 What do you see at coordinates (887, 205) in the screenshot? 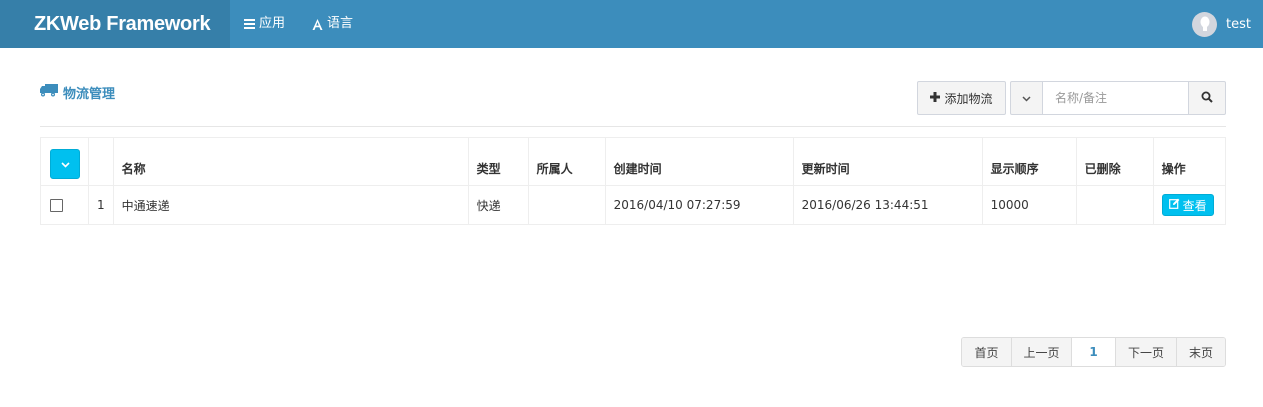
I see `row-updated: 2016/06/26 13:44:51` at bounding box center [887, 205].